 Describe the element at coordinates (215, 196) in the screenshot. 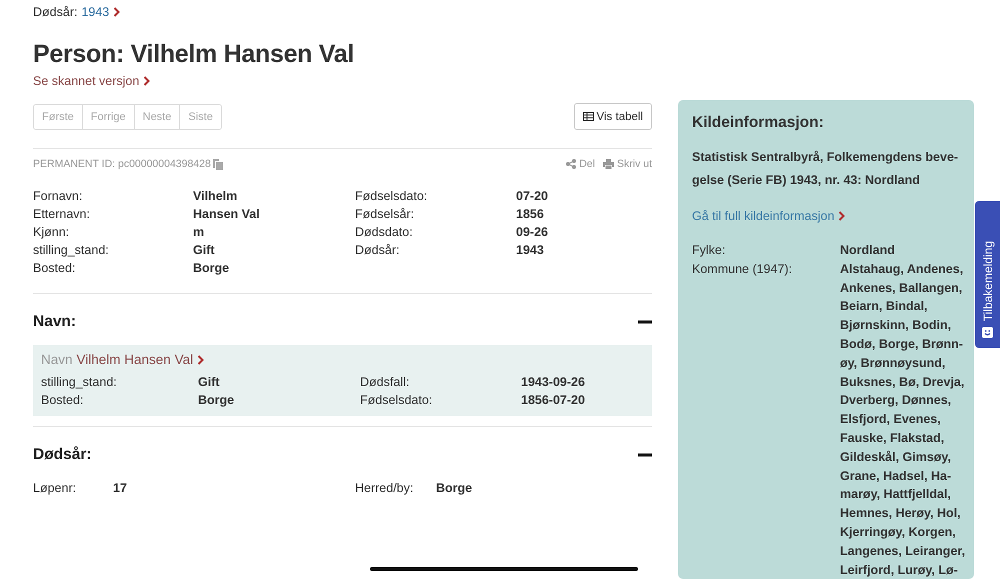

I see `field-value: Vilhelm` at that location.